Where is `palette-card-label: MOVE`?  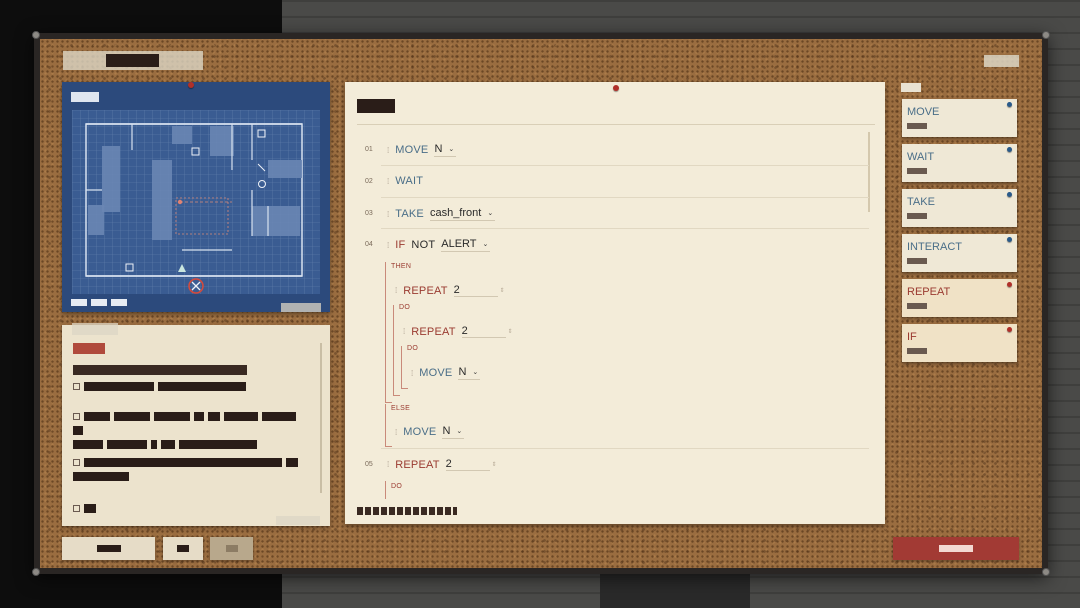
palette-card-label: MOVE is located at coordinates (923, 112).